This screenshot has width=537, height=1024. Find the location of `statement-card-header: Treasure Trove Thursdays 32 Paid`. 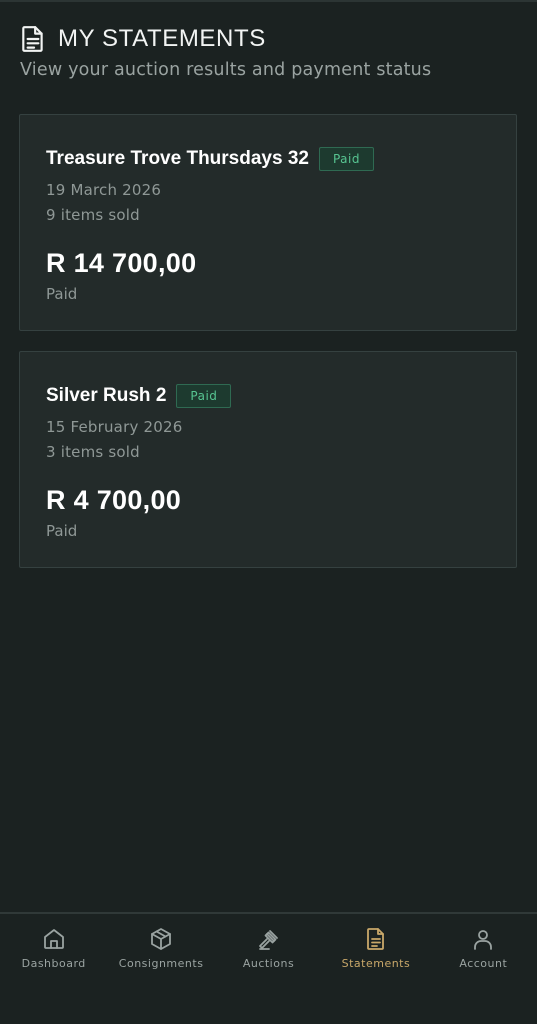

statement-card-header: Treasure Trove Thursdays 32 Paid is located at coordinates (210, 159).